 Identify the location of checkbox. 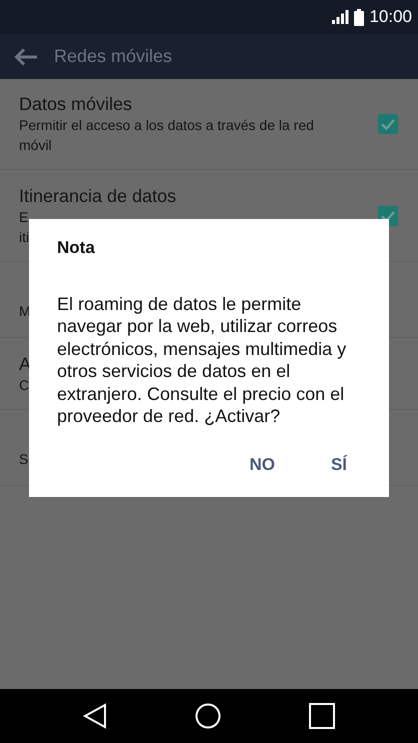
(388, 124).